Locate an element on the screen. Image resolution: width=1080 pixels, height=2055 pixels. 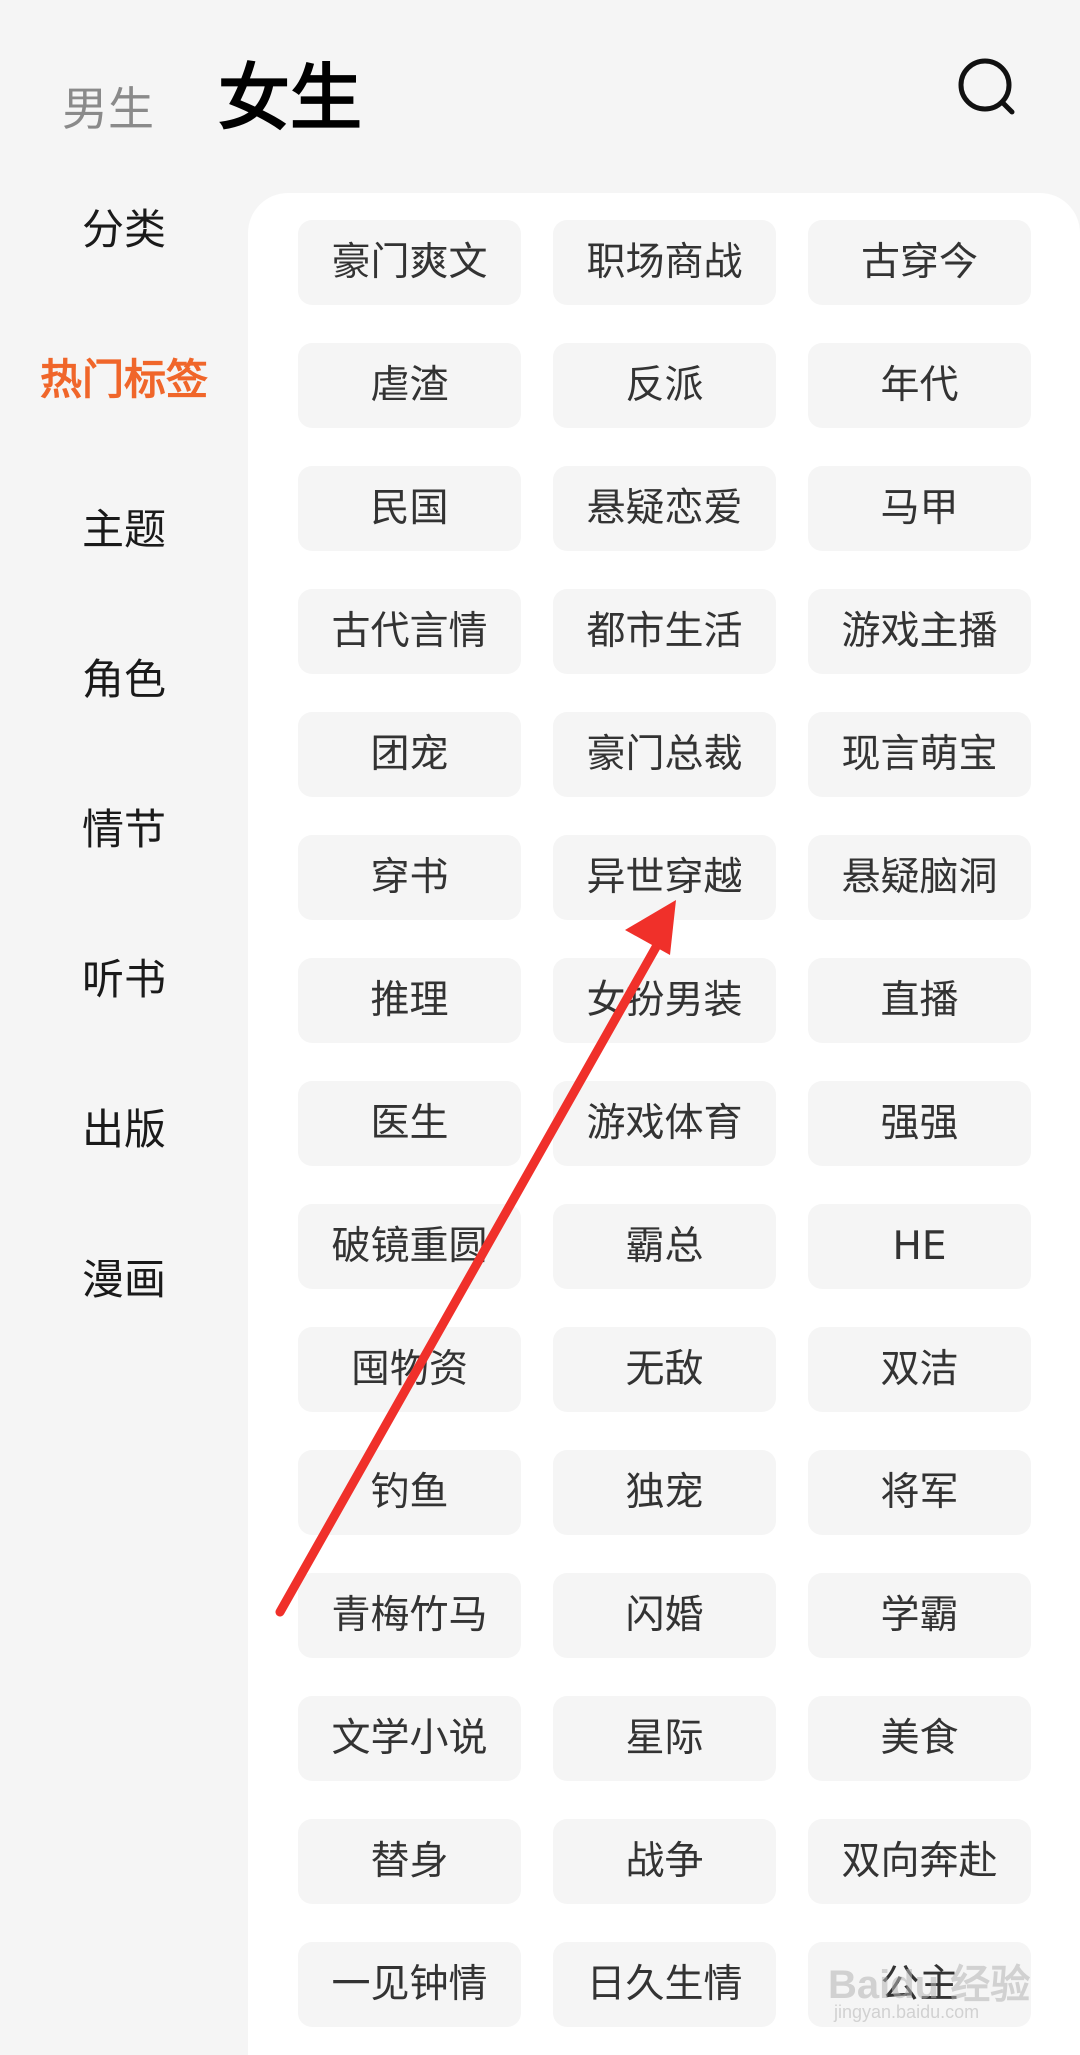
tag-chip: 女扮男装 is located at coordinates (664, 1000).